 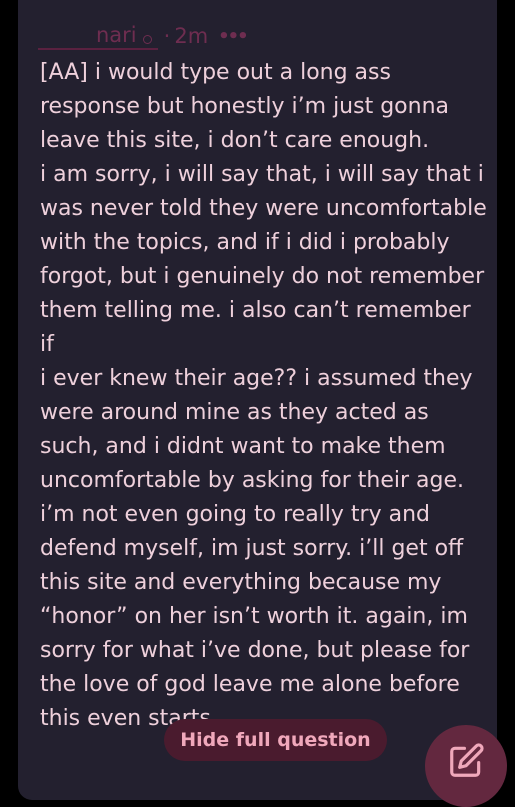 I want to click on more-options-icon: •••, so click(x=233, y=36).